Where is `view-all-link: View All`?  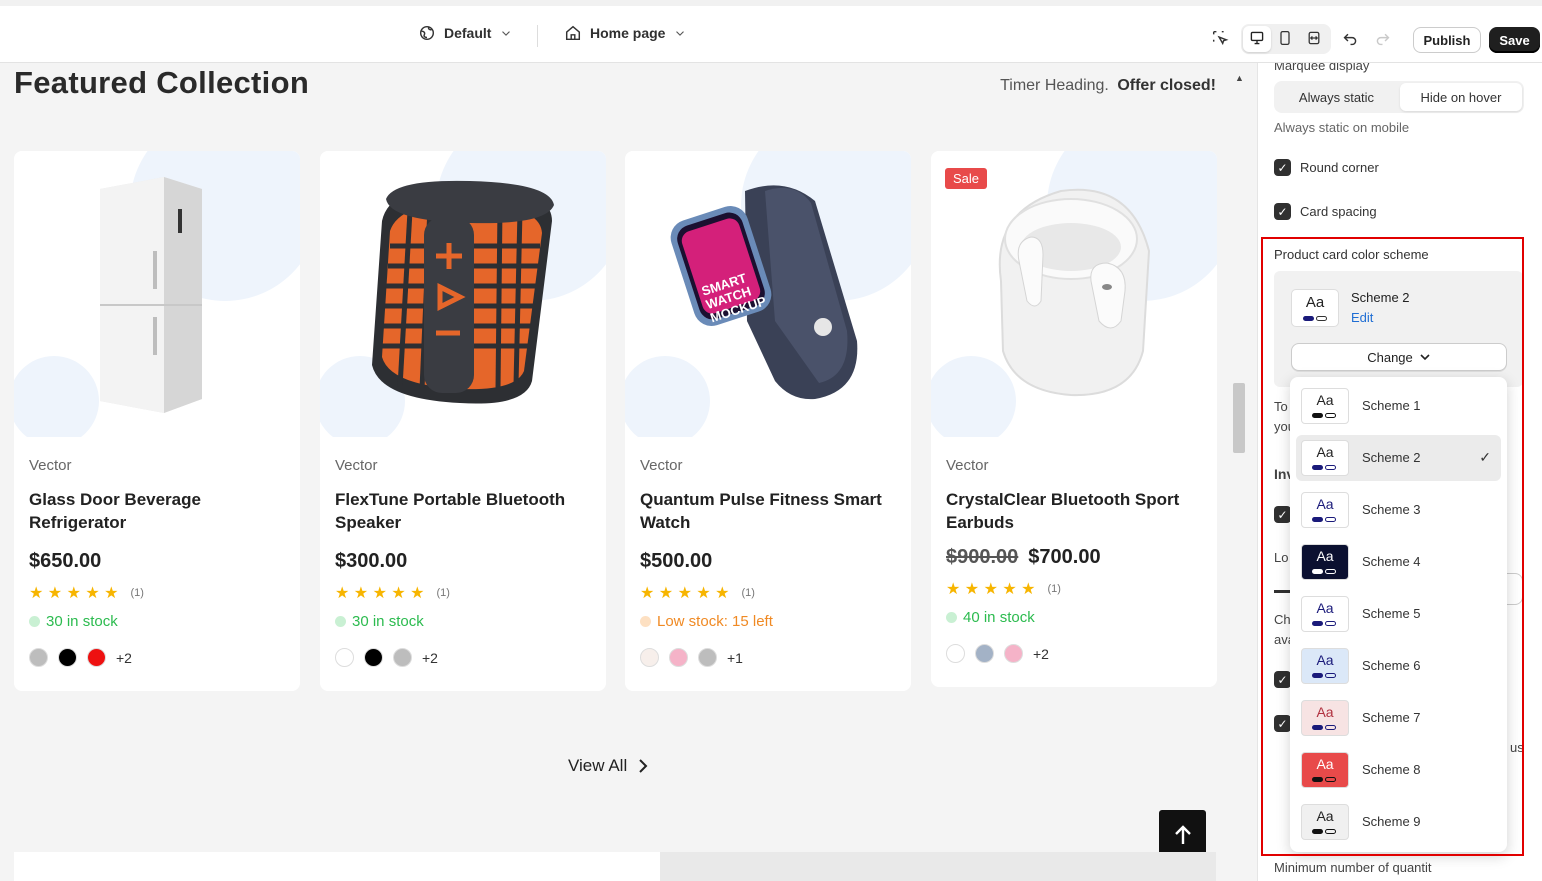
view-all-link: View All is located at coordinates (608, 766).